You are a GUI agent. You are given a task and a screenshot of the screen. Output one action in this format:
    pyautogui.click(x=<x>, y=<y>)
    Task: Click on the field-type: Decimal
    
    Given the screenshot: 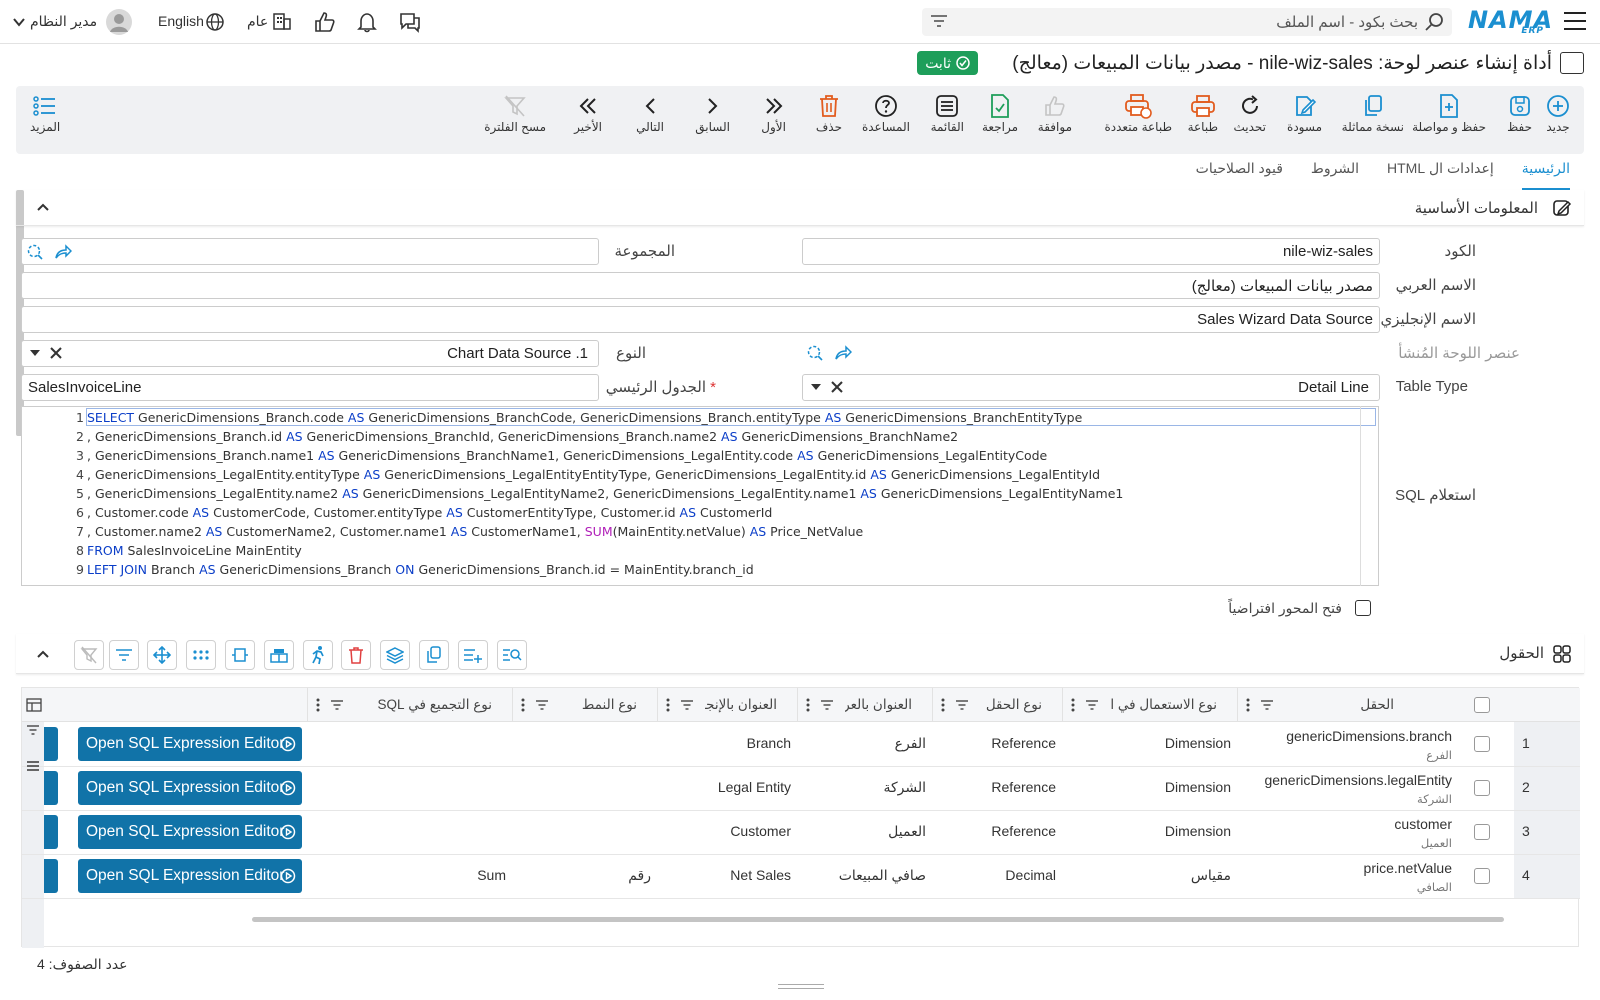 What is the action you would take?
    pyautogui.click(x=1030, y=875)
    